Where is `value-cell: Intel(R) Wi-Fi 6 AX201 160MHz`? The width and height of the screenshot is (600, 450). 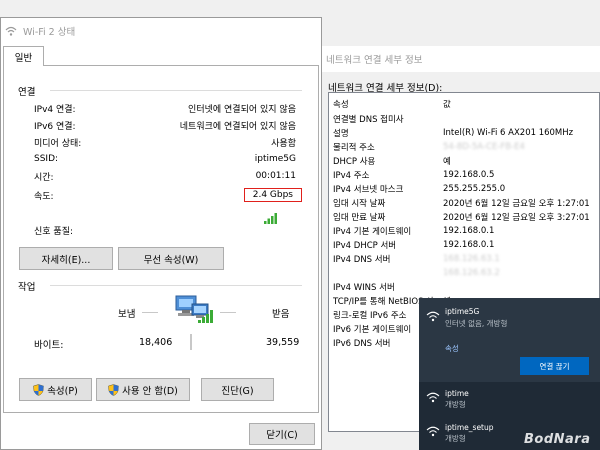 value-cell: Intel(R) Wi-Fi 6 AX201 160MHz is located at coordinates (508, 132).